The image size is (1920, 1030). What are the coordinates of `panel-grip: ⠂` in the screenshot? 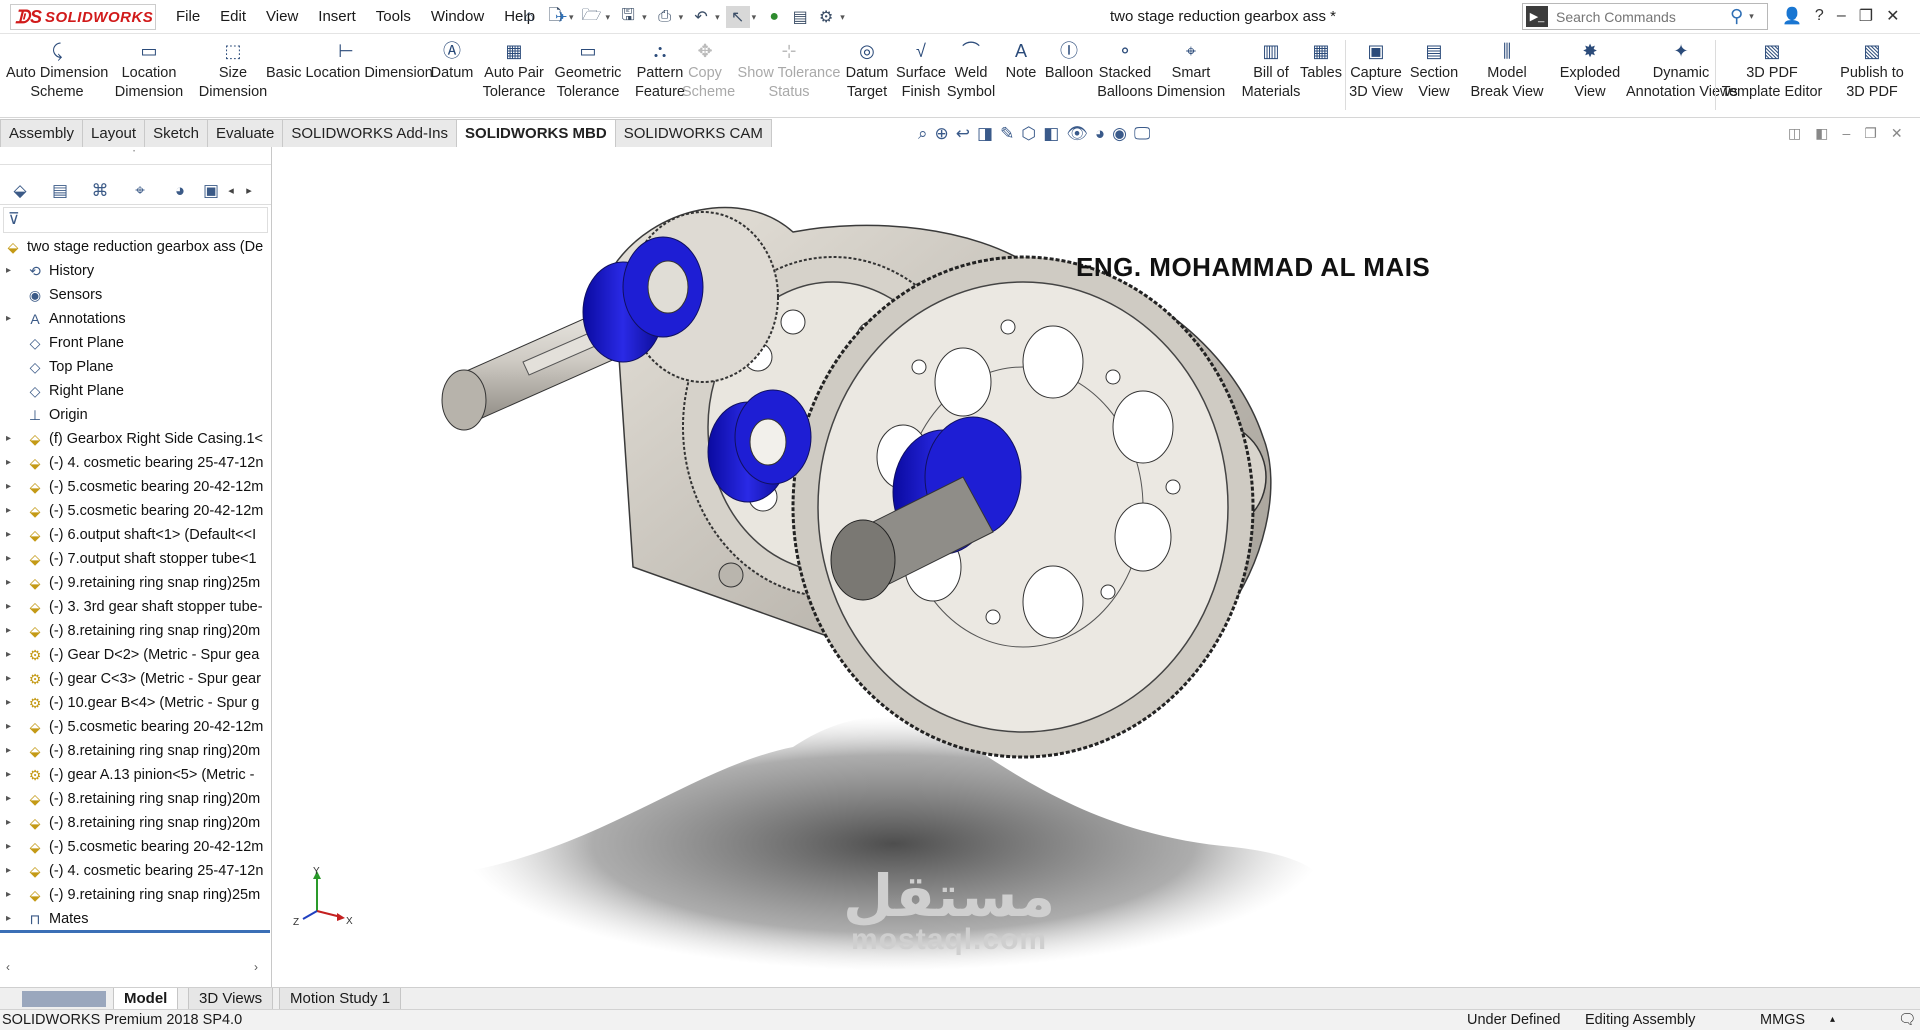 It's located at (135, 156).